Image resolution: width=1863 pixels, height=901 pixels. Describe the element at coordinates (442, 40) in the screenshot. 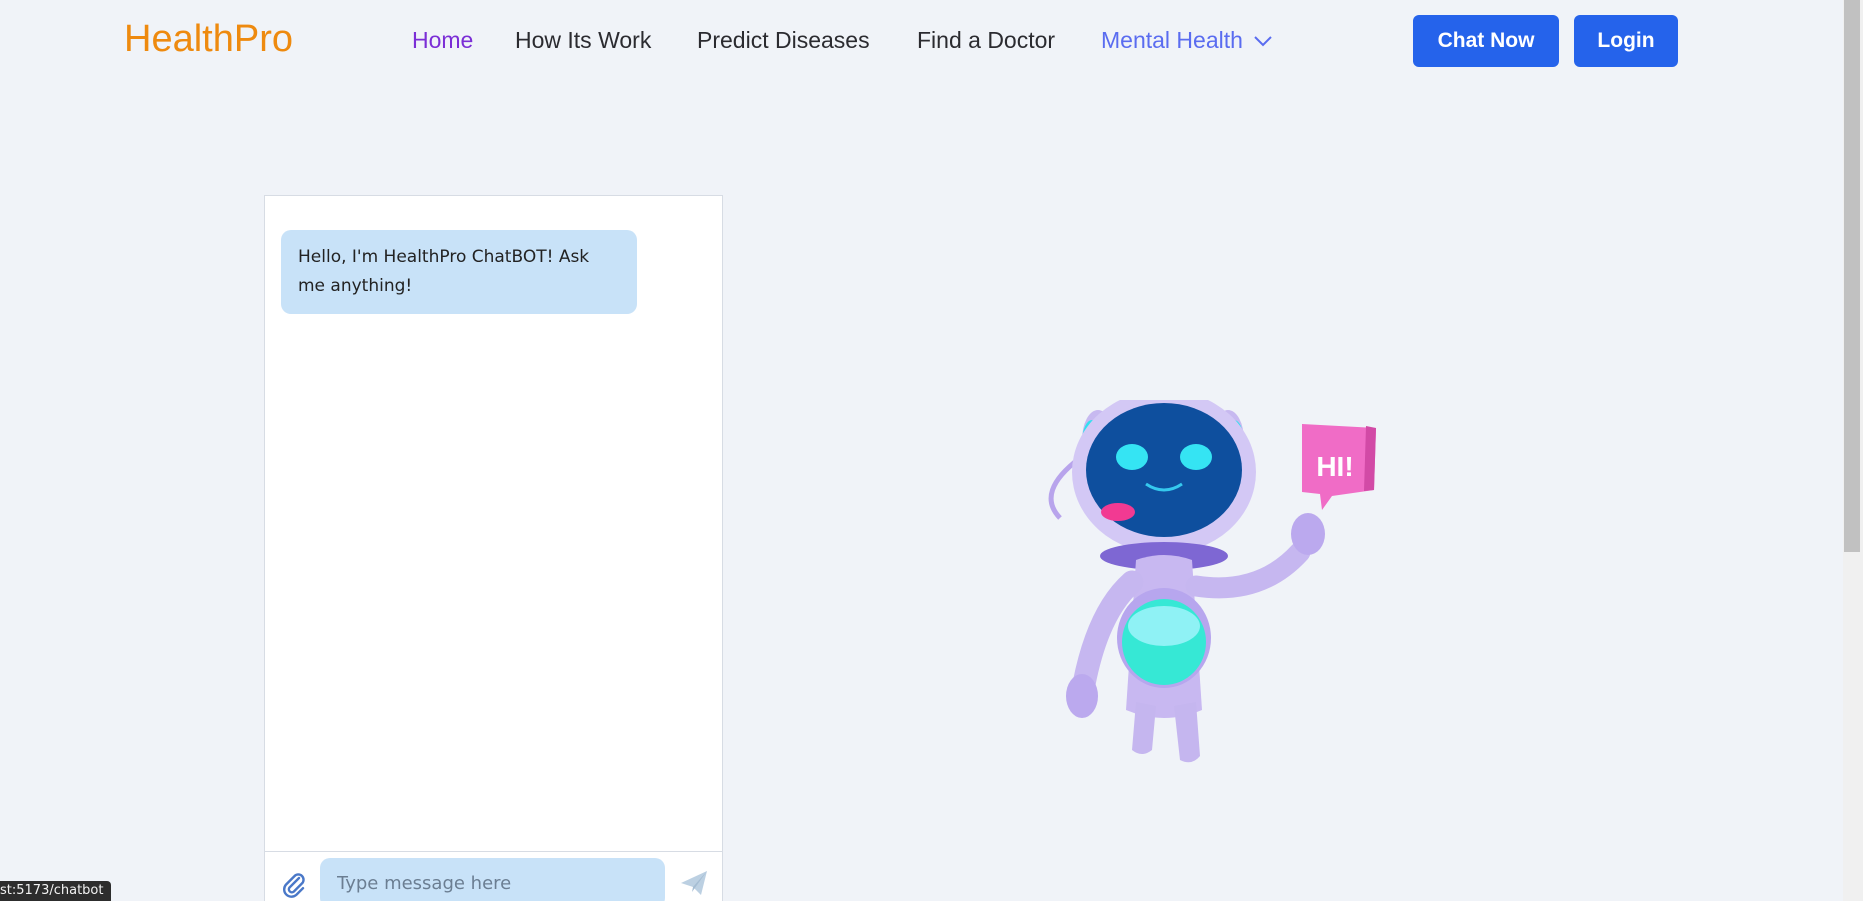

I see `nav-home: Home` at that location.